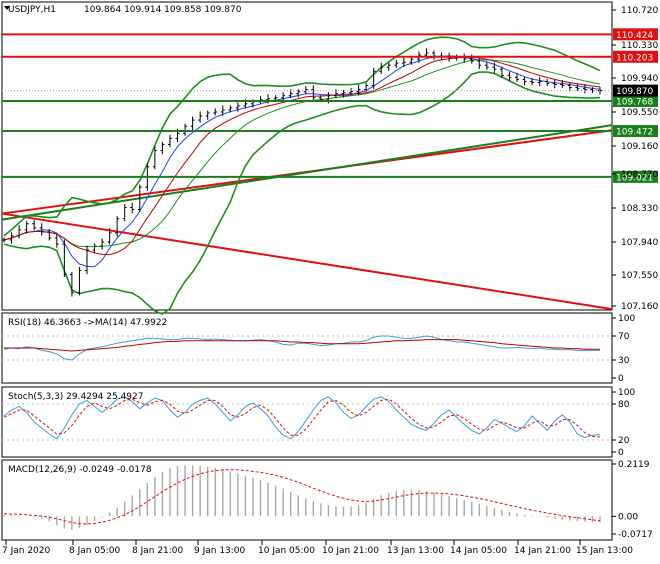  I want to click on indicator-ytick-label: 0.2119, so click(634, 465).